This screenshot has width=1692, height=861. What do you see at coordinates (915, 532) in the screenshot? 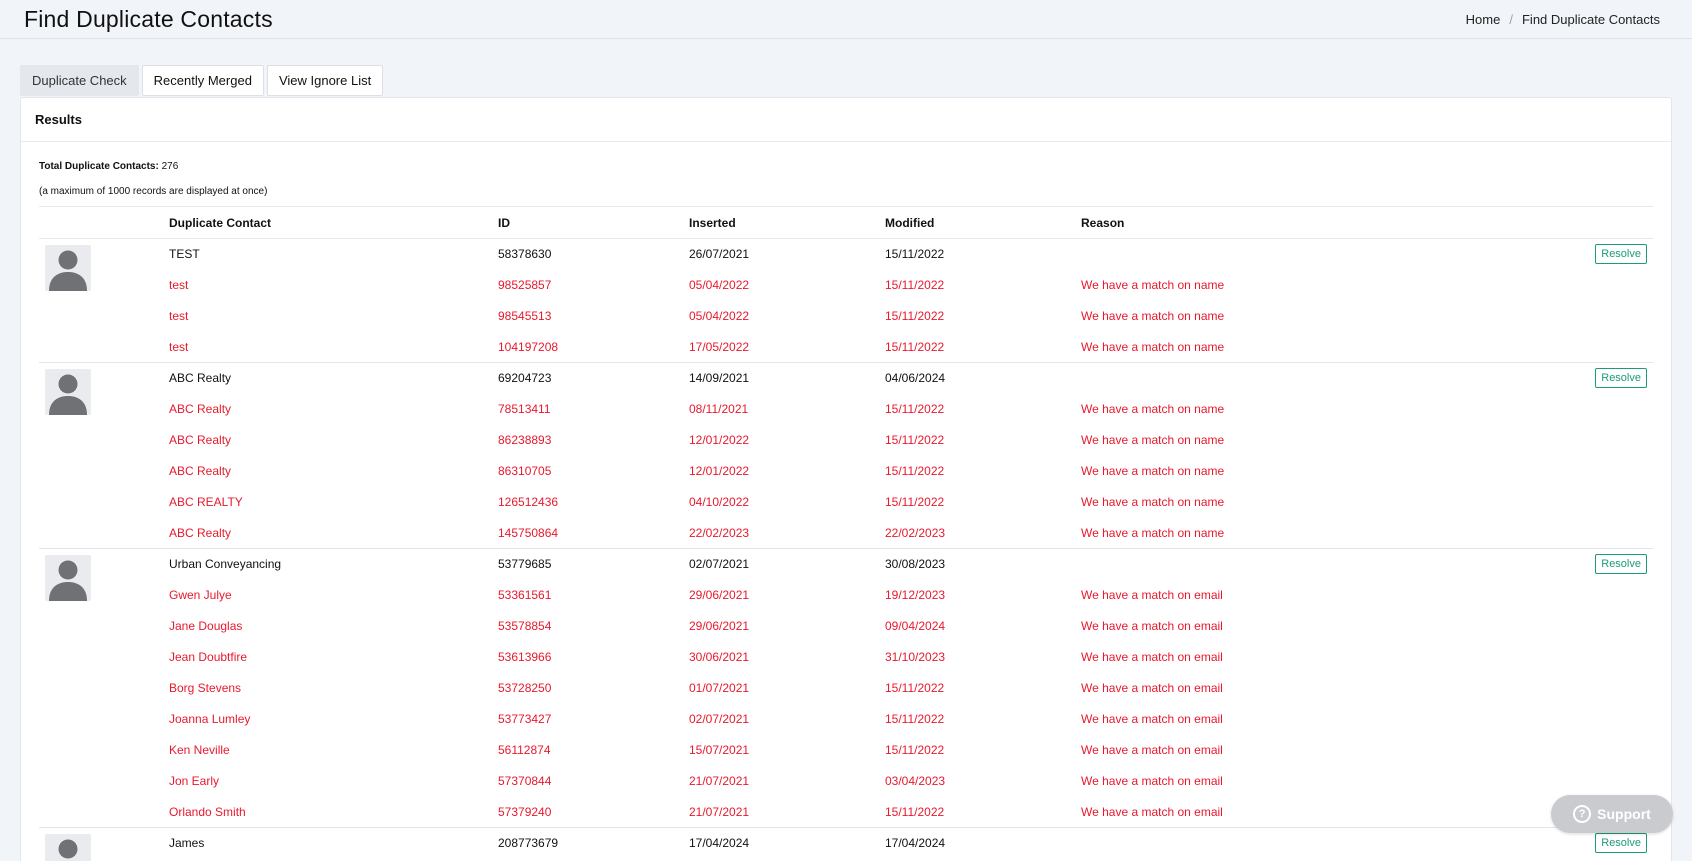
I see `modified-date: 22/02/2023` at bounding box center [915, 532].